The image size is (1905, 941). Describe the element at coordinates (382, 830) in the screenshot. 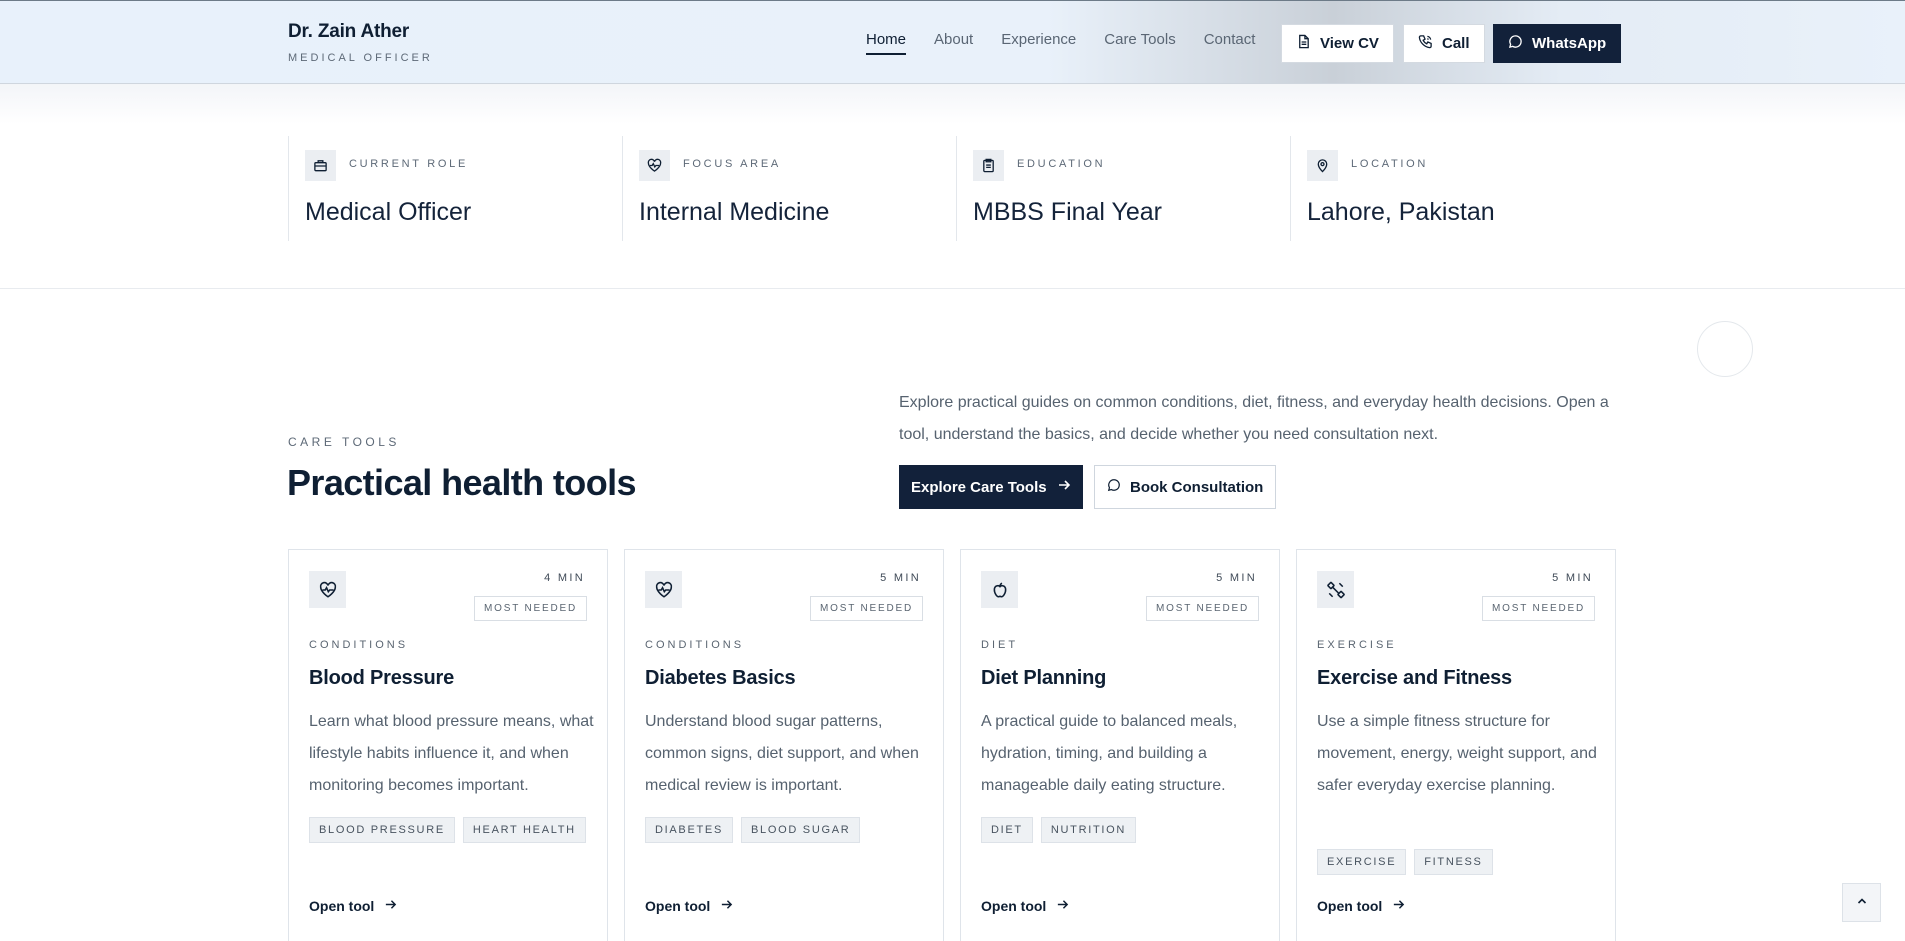

I see `tag: BLOOD PRESSURE` at that location.